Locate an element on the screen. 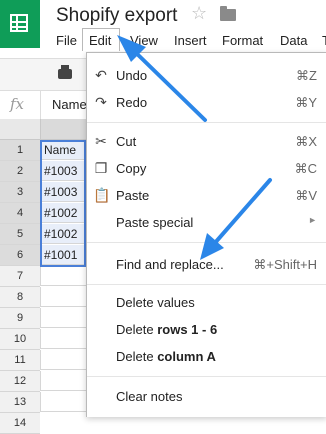 Image resolution: width=326 pixels, height=434 pixels. menu-tools: T is located at coordinates (324, 40).